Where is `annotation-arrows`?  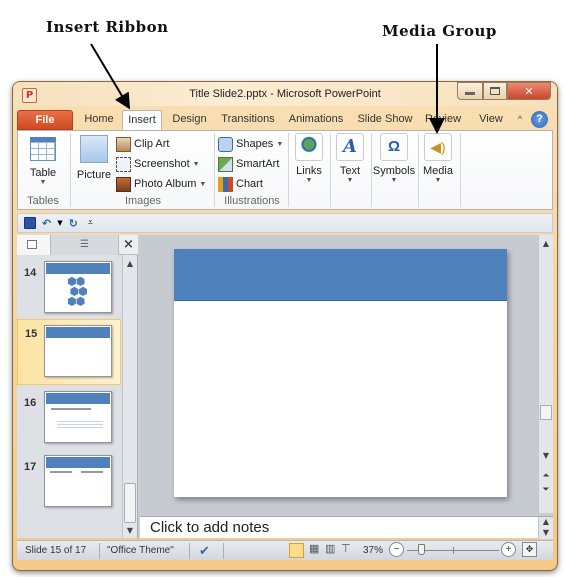 annotation-arrows is located at coordinates (267, 88).